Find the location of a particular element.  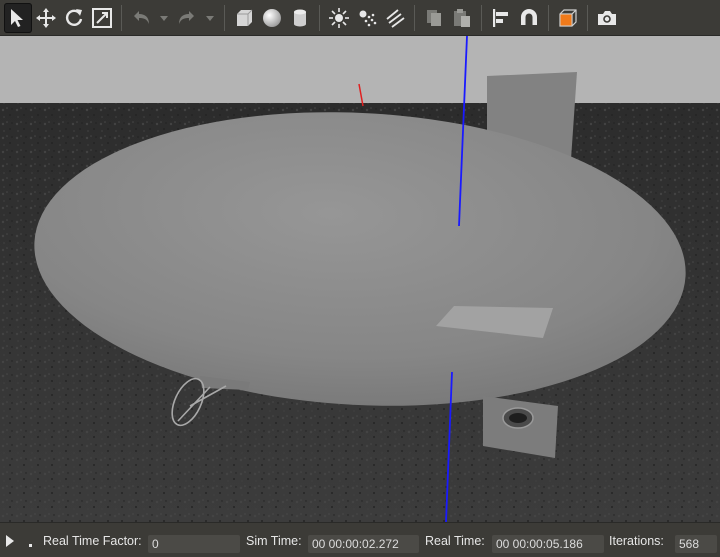

insert-cylinder-button is located at coordinates (300, 18).